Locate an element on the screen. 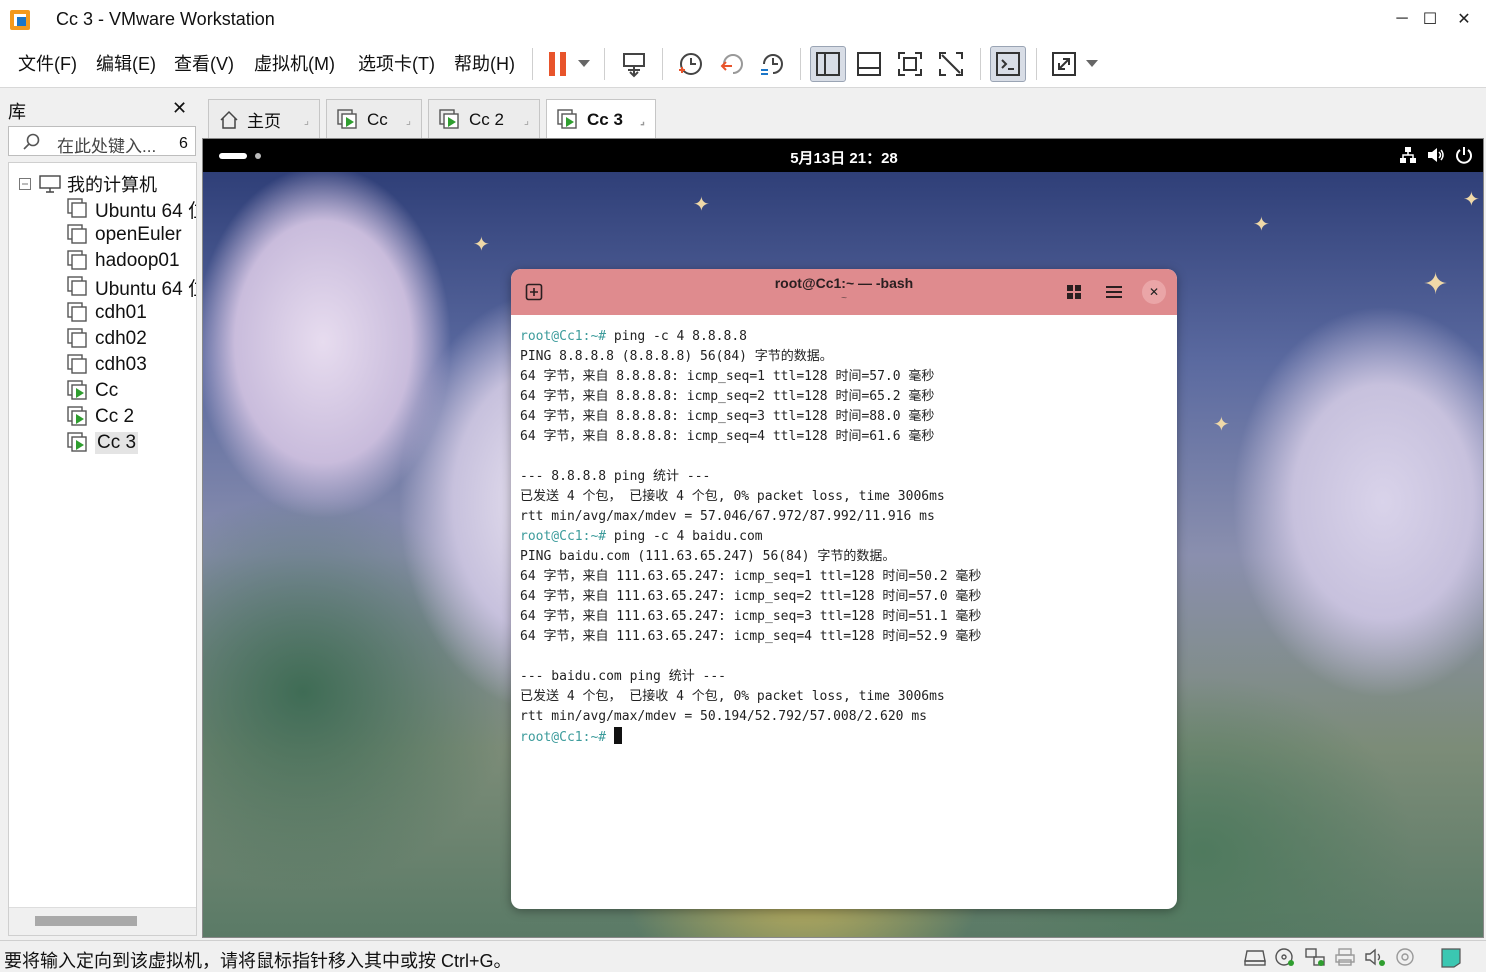 The width and height of the screenshot is (1486, 972). guest-system-tray is located at coordinates (1436, 155).